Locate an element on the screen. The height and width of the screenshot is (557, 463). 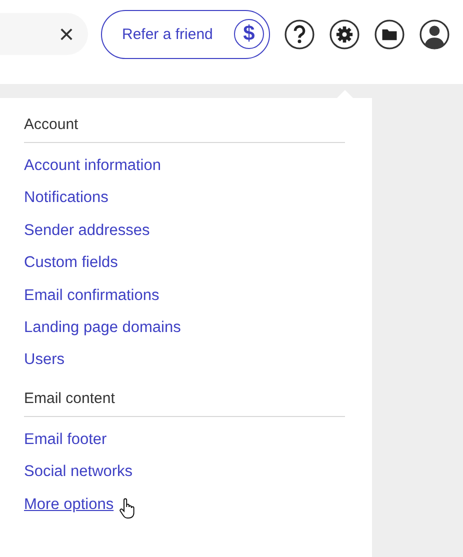
menu-link: Email confirmations is located at coordinates (92, 296).